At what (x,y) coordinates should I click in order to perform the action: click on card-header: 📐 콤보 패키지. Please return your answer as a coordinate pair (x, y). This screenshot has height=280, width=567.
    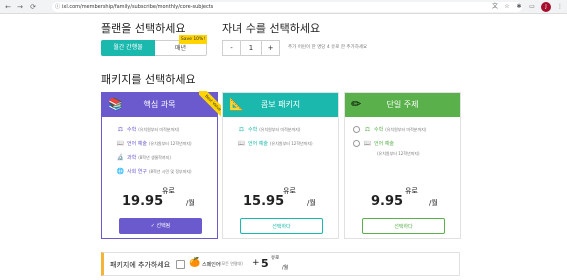
    Looking at the image, I should click on (280, 105).